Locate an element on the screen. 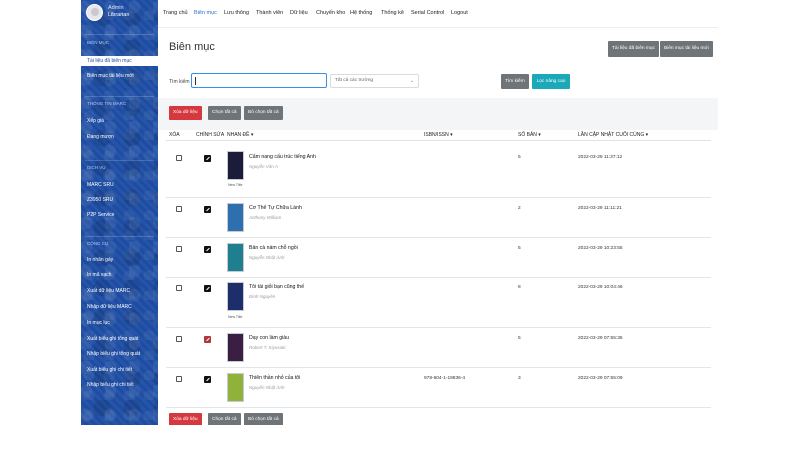 The width and height of the screenshot is (800, 450). field-select: Tất cả các trường ⌄ is located at coordinates (374, 81).